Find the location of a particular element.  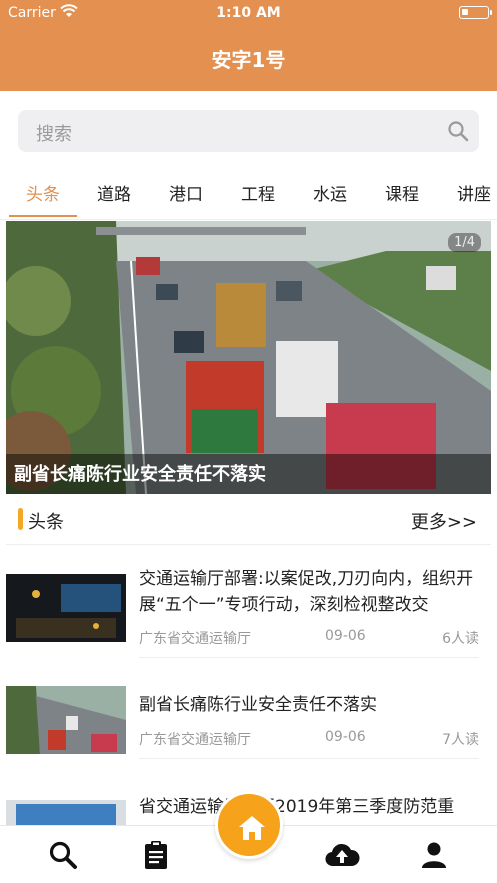

section-header: 头条 更多>> is located at coordinates (248, 522).